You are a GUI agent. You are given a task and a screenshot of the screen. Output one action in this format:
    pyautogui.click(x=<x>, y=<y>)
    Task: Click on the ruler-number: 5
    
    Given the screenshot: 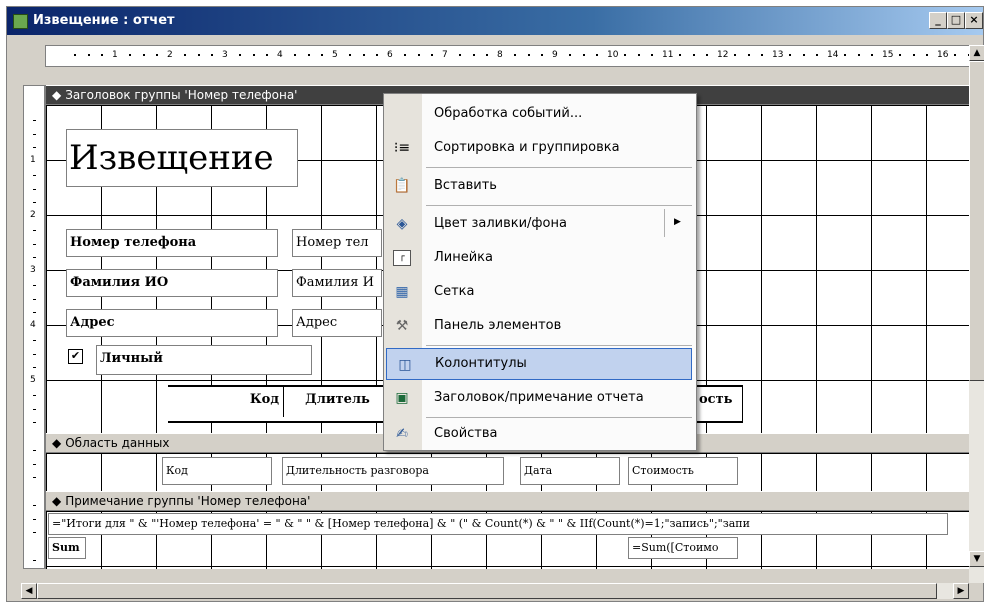 What is the action you would take?
    pyautogui.click(x=335, y=55)
    